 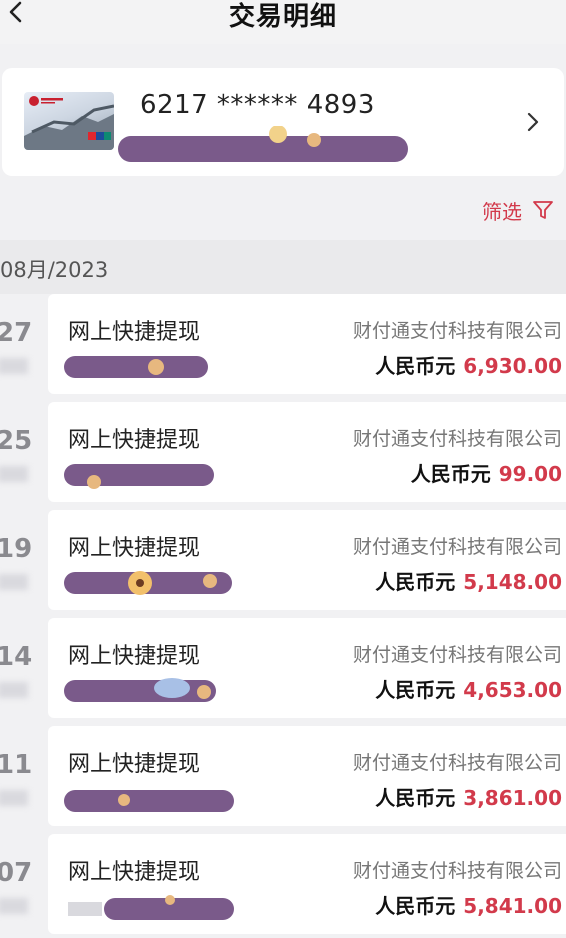 I want to click on transaction-row: 27 网上快捷提现 财付通支付科技有限公司 人民币元 6,930.00, so click(x=283, y=346).